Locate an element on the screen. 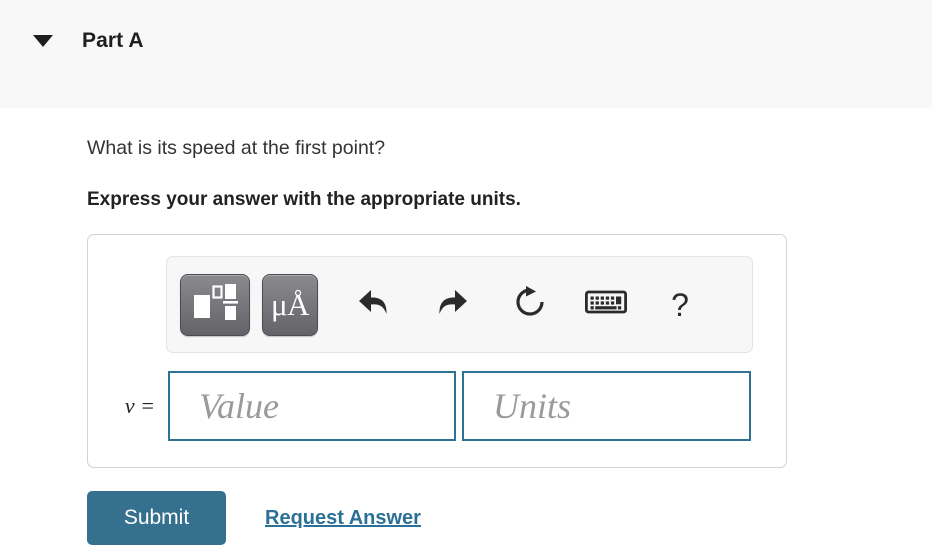  units-button: μÅ is located at coordinates (290, 304).